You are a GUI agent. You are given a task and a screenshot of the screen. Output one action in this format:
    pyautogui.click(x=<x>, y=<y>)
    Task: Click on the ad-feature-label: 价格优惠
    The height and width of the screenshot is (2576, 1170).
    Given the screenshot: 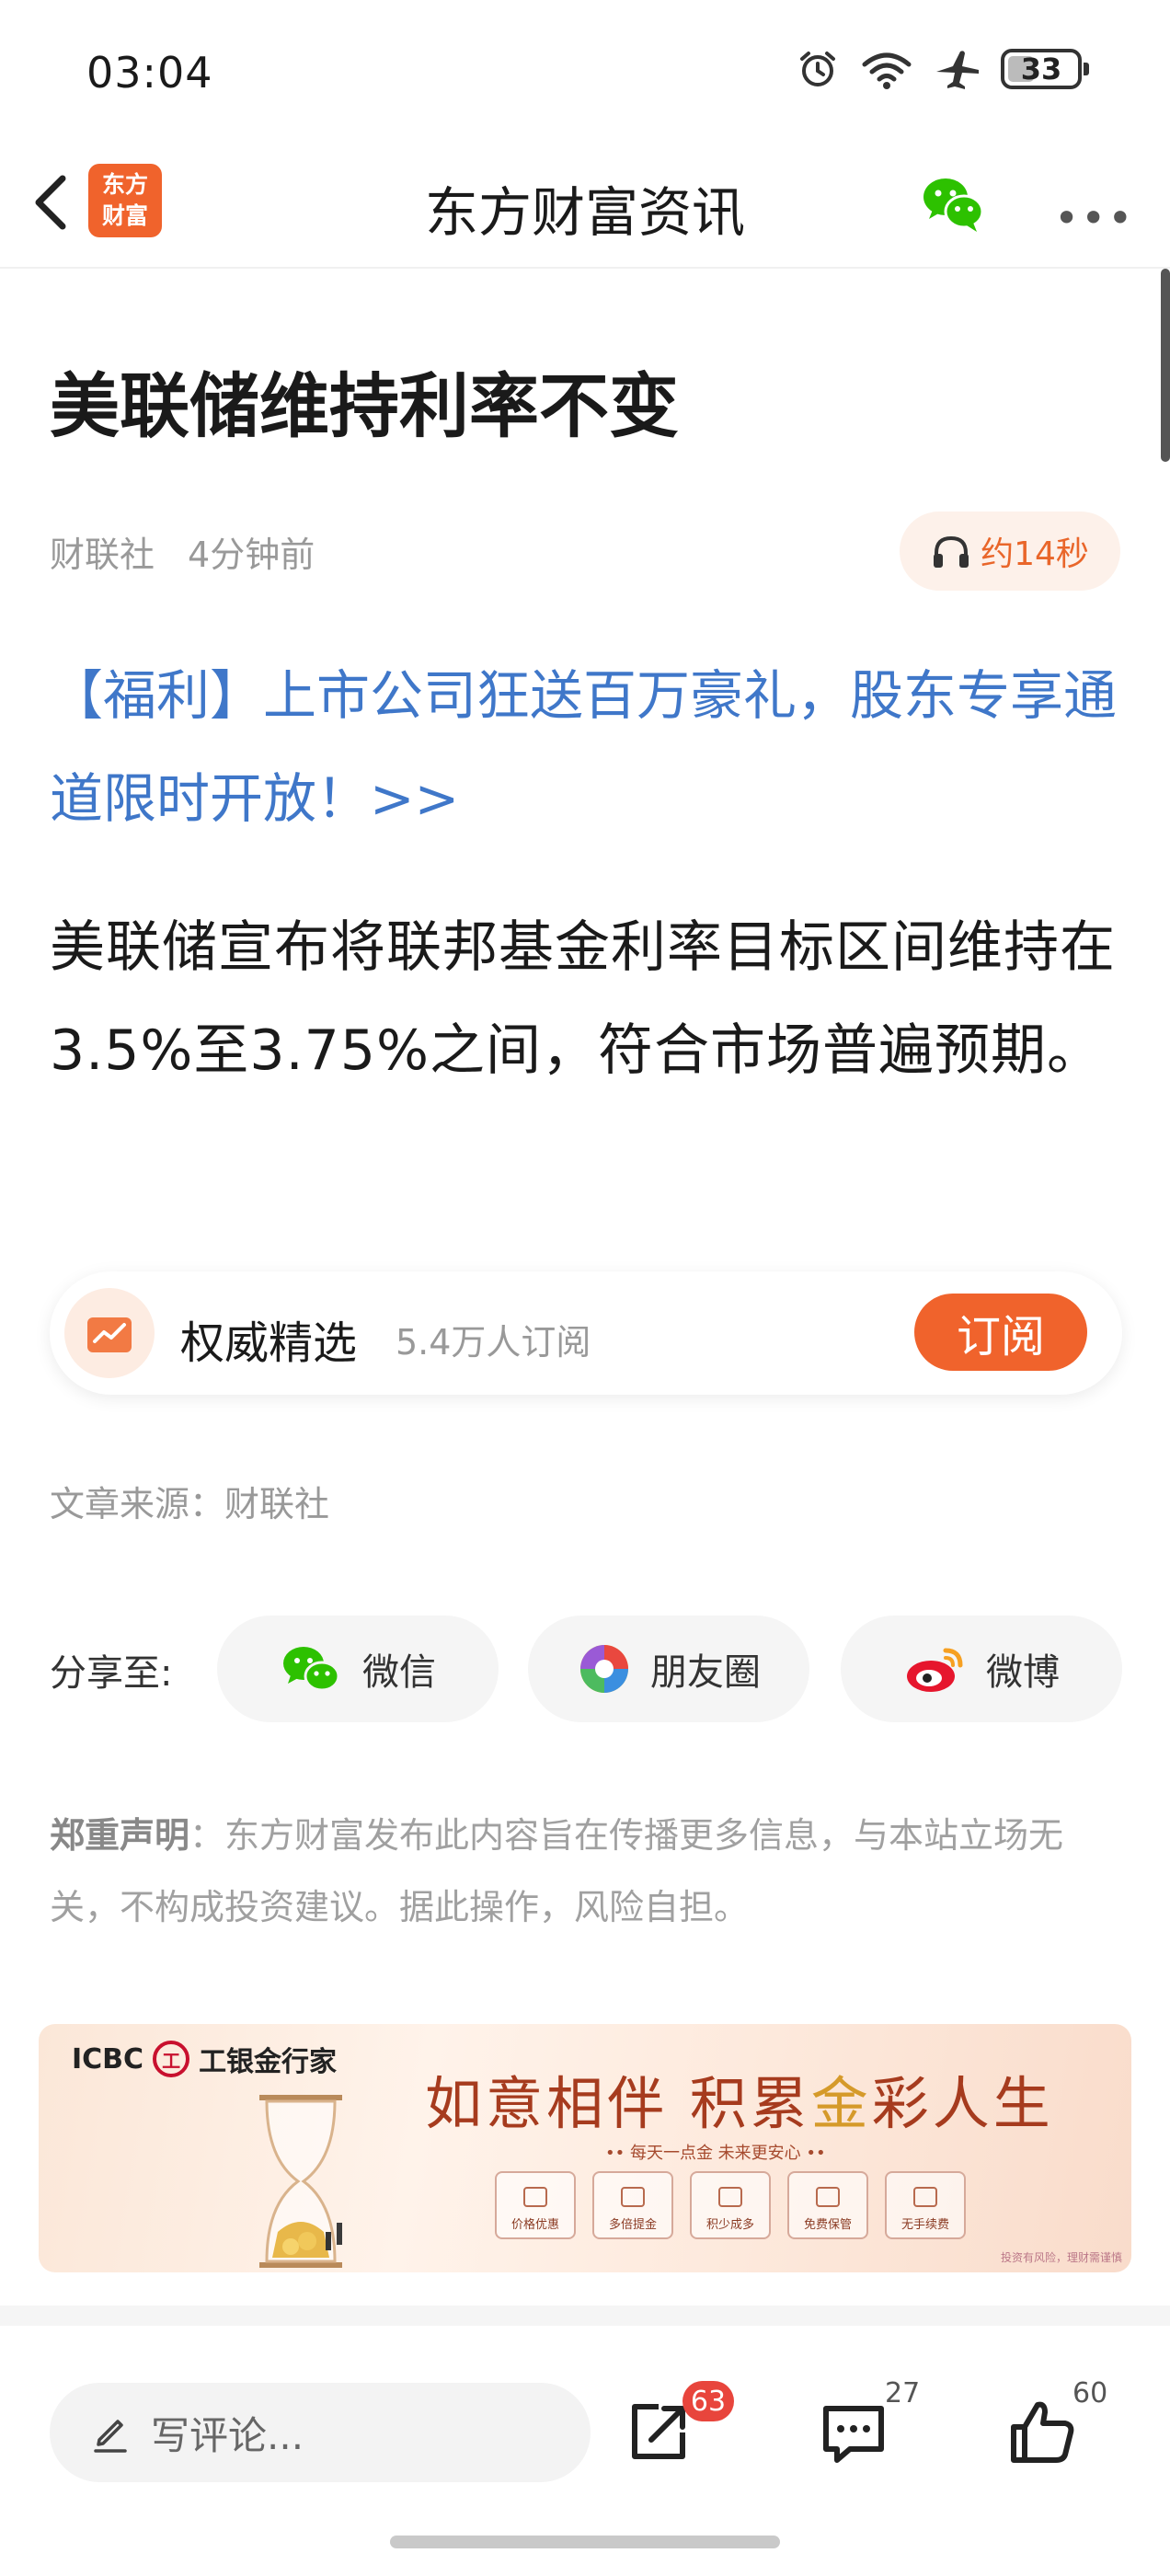 What is the action you would take?
    pyautogui.click(x=534, y=2225)
    